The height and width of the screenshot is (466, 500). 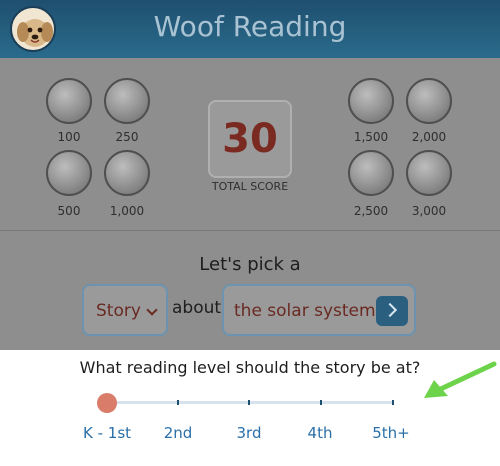 I want to click on level-option-4th: 4th, so click(x=320, y=433).